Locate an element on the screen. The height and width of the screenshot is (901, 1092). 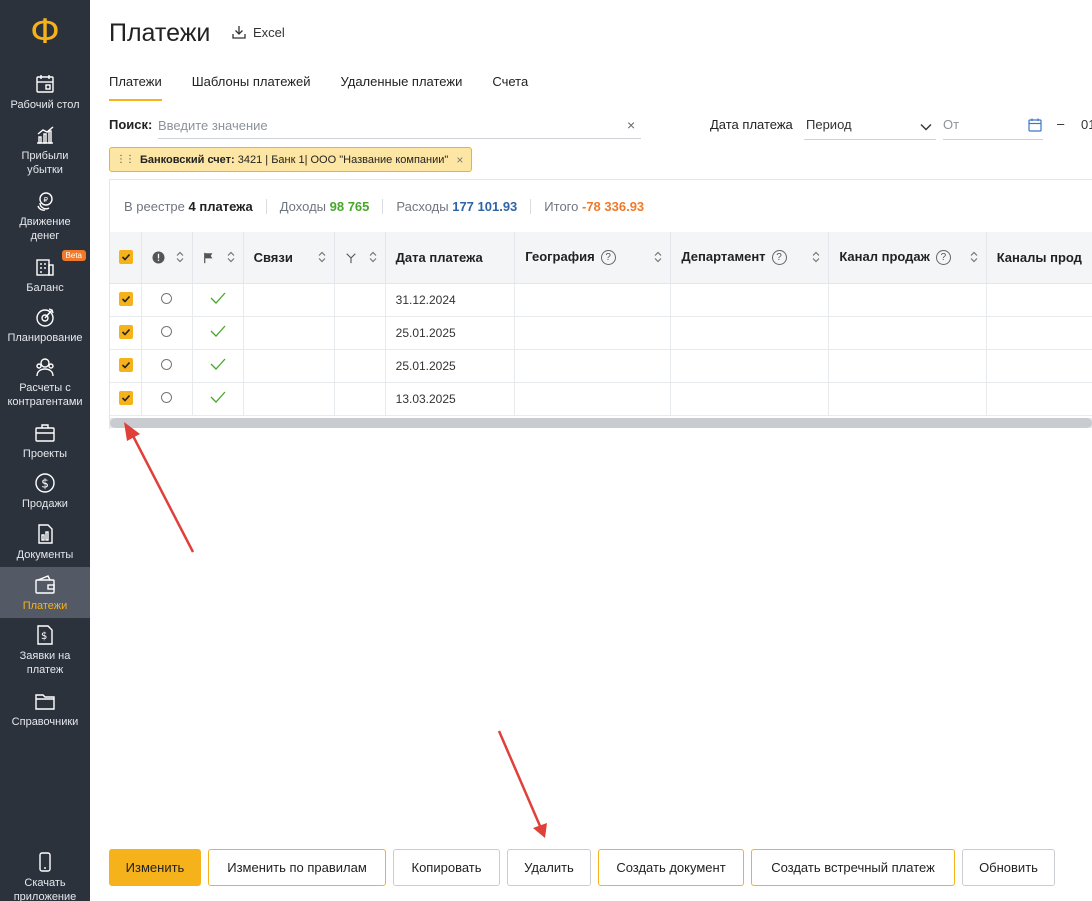
dollar-icon: $ is located at coordinates (45, 483).